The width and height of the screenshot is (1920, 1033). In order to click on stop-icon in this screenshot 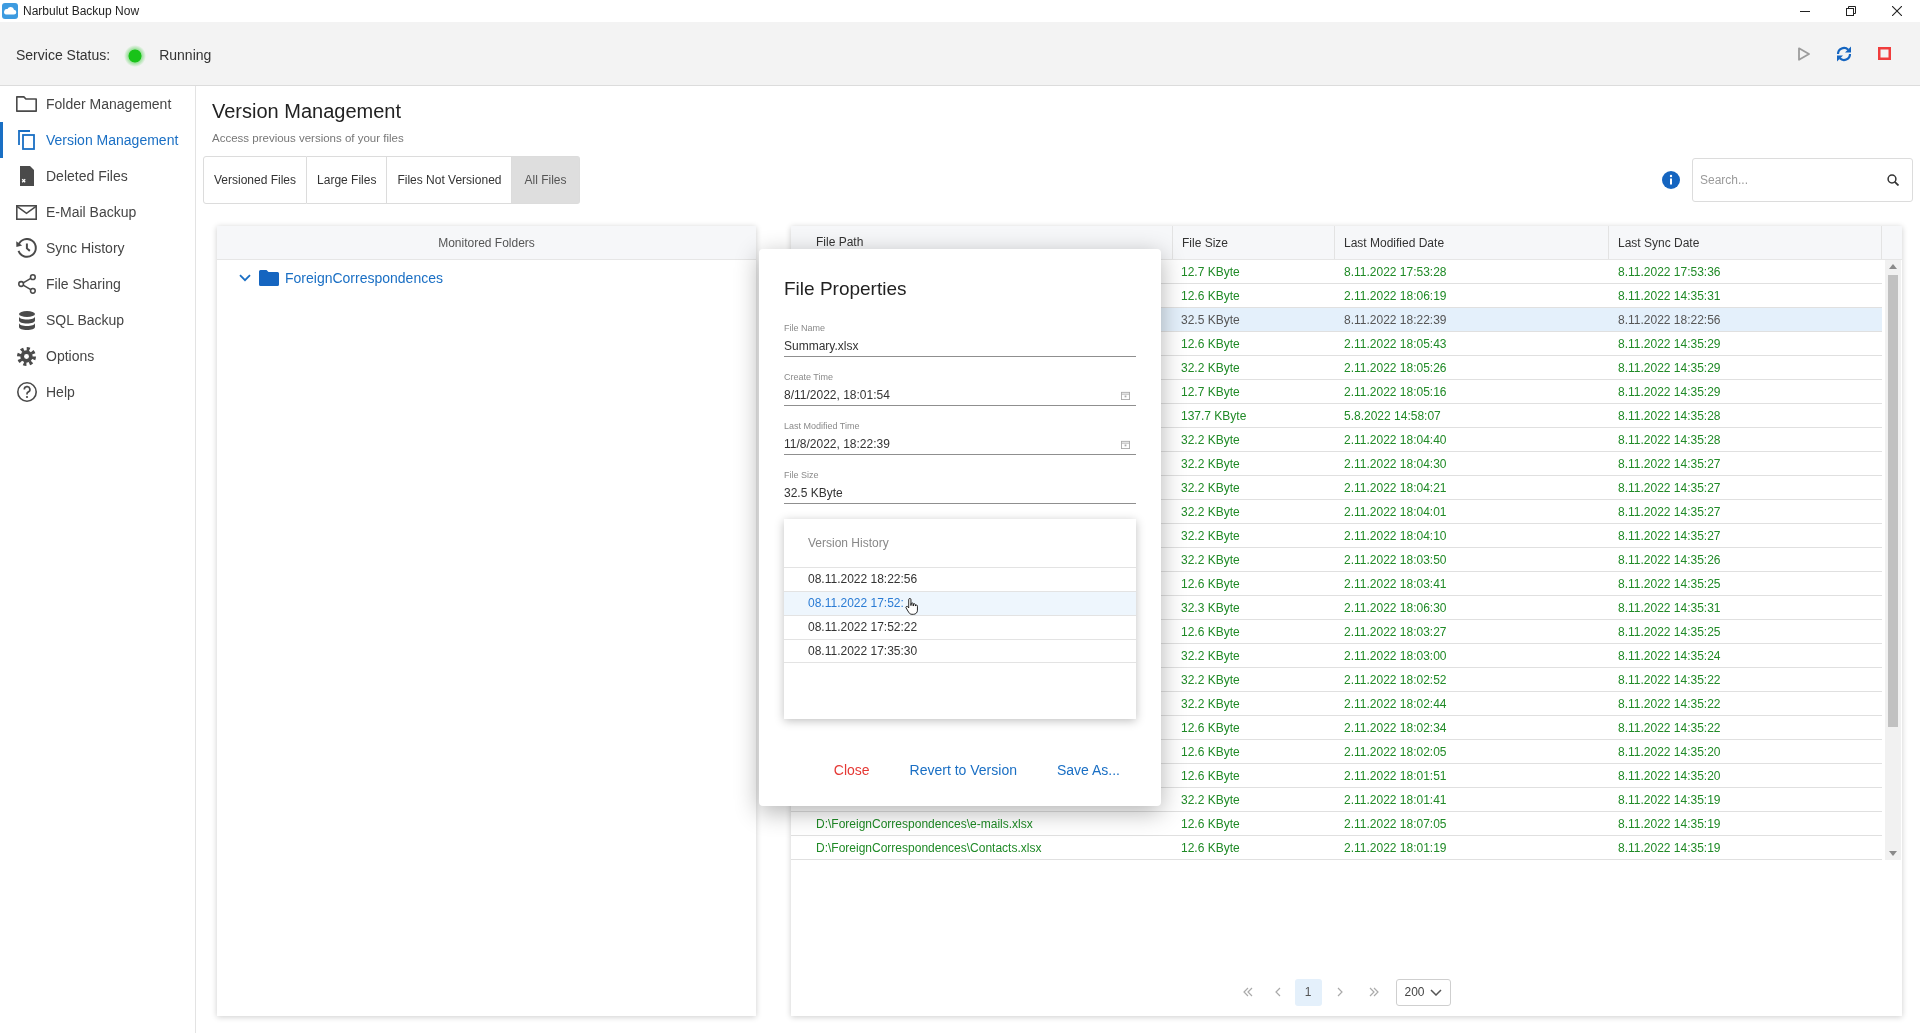, I will do `click(1884, 53)`.